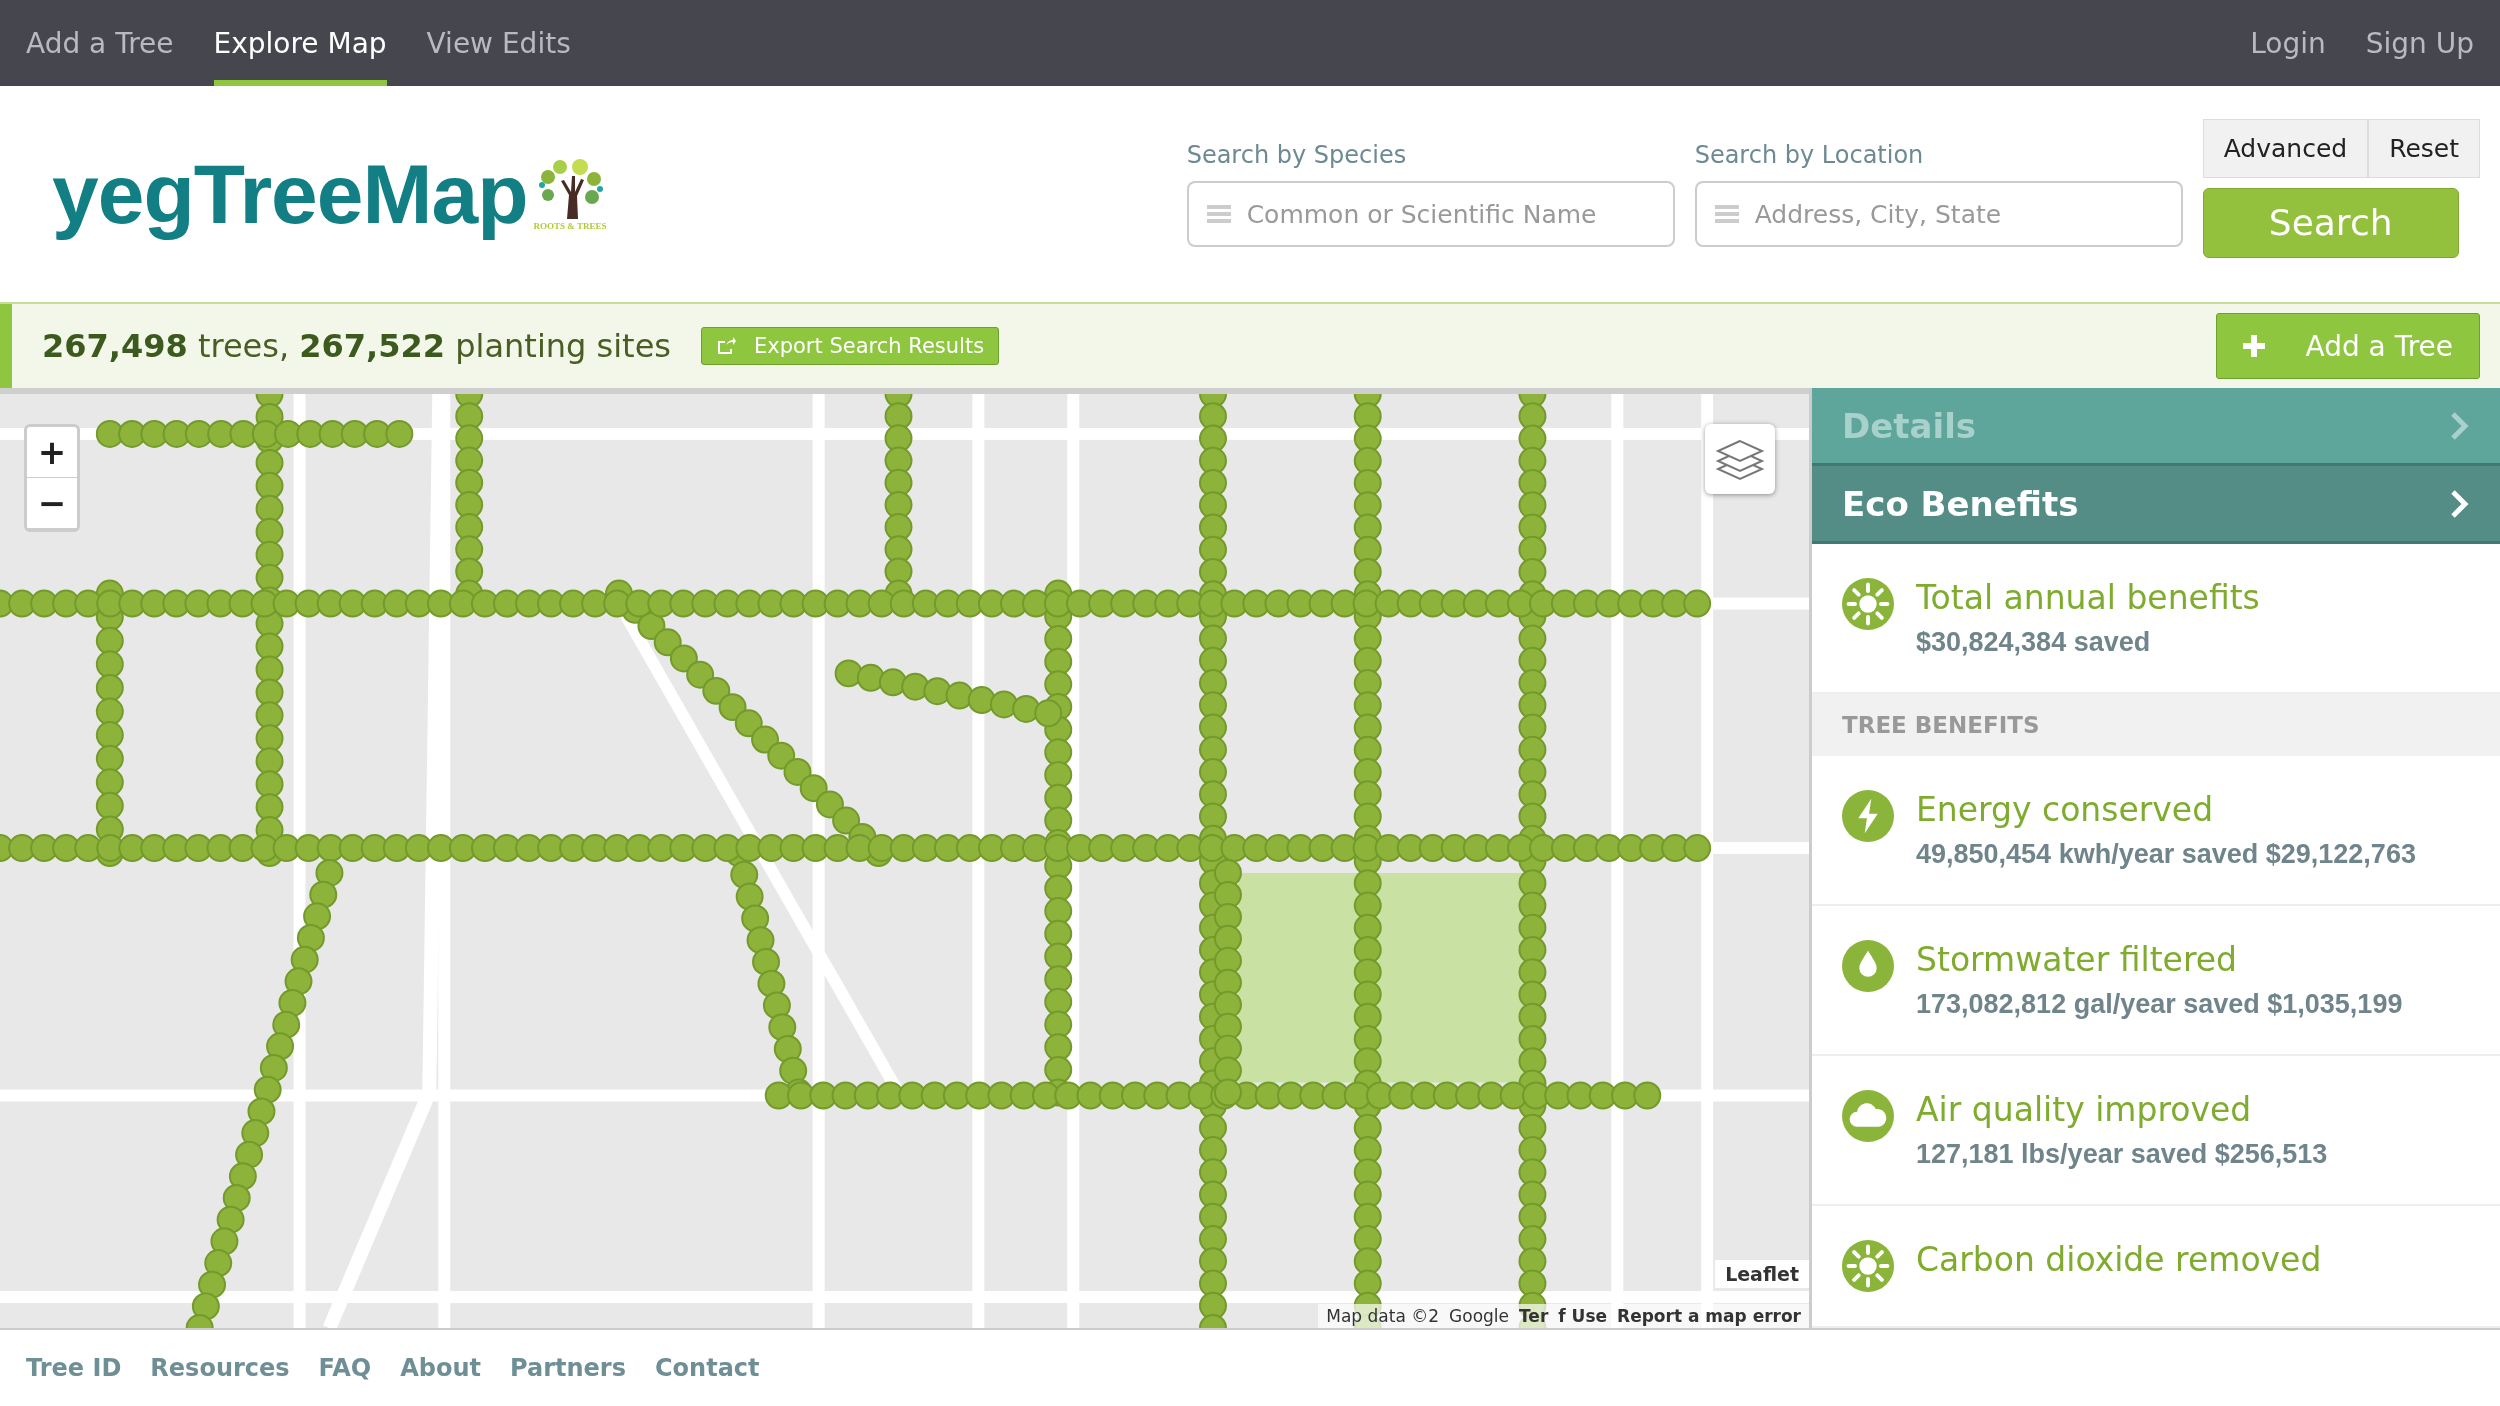 The image size is (2500, 1406). What do you see at coordinates (1868, 1116) in the screenshot?
I see `cloud-icon` at bounding box center [1868, 1116].